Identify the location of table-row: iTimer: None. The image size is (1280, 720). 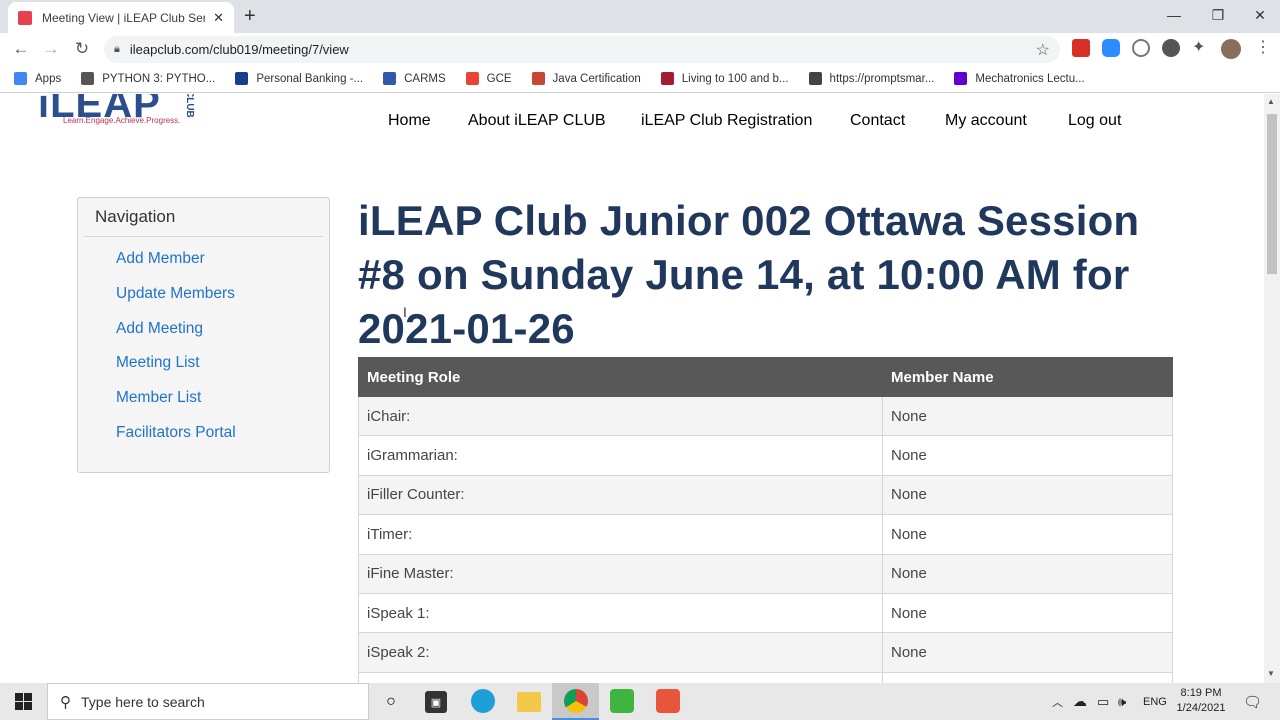
(765, 534).